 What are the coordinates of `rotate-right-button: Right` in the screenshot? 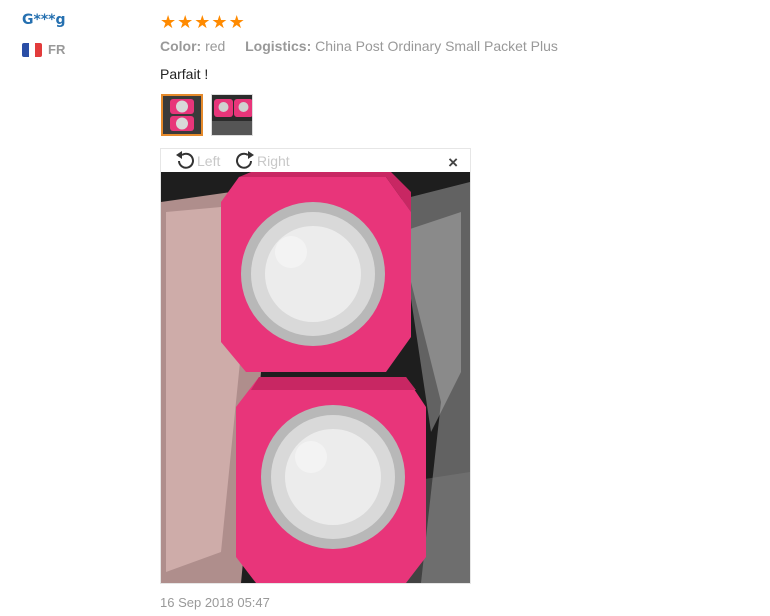 It's located at (261, 161).